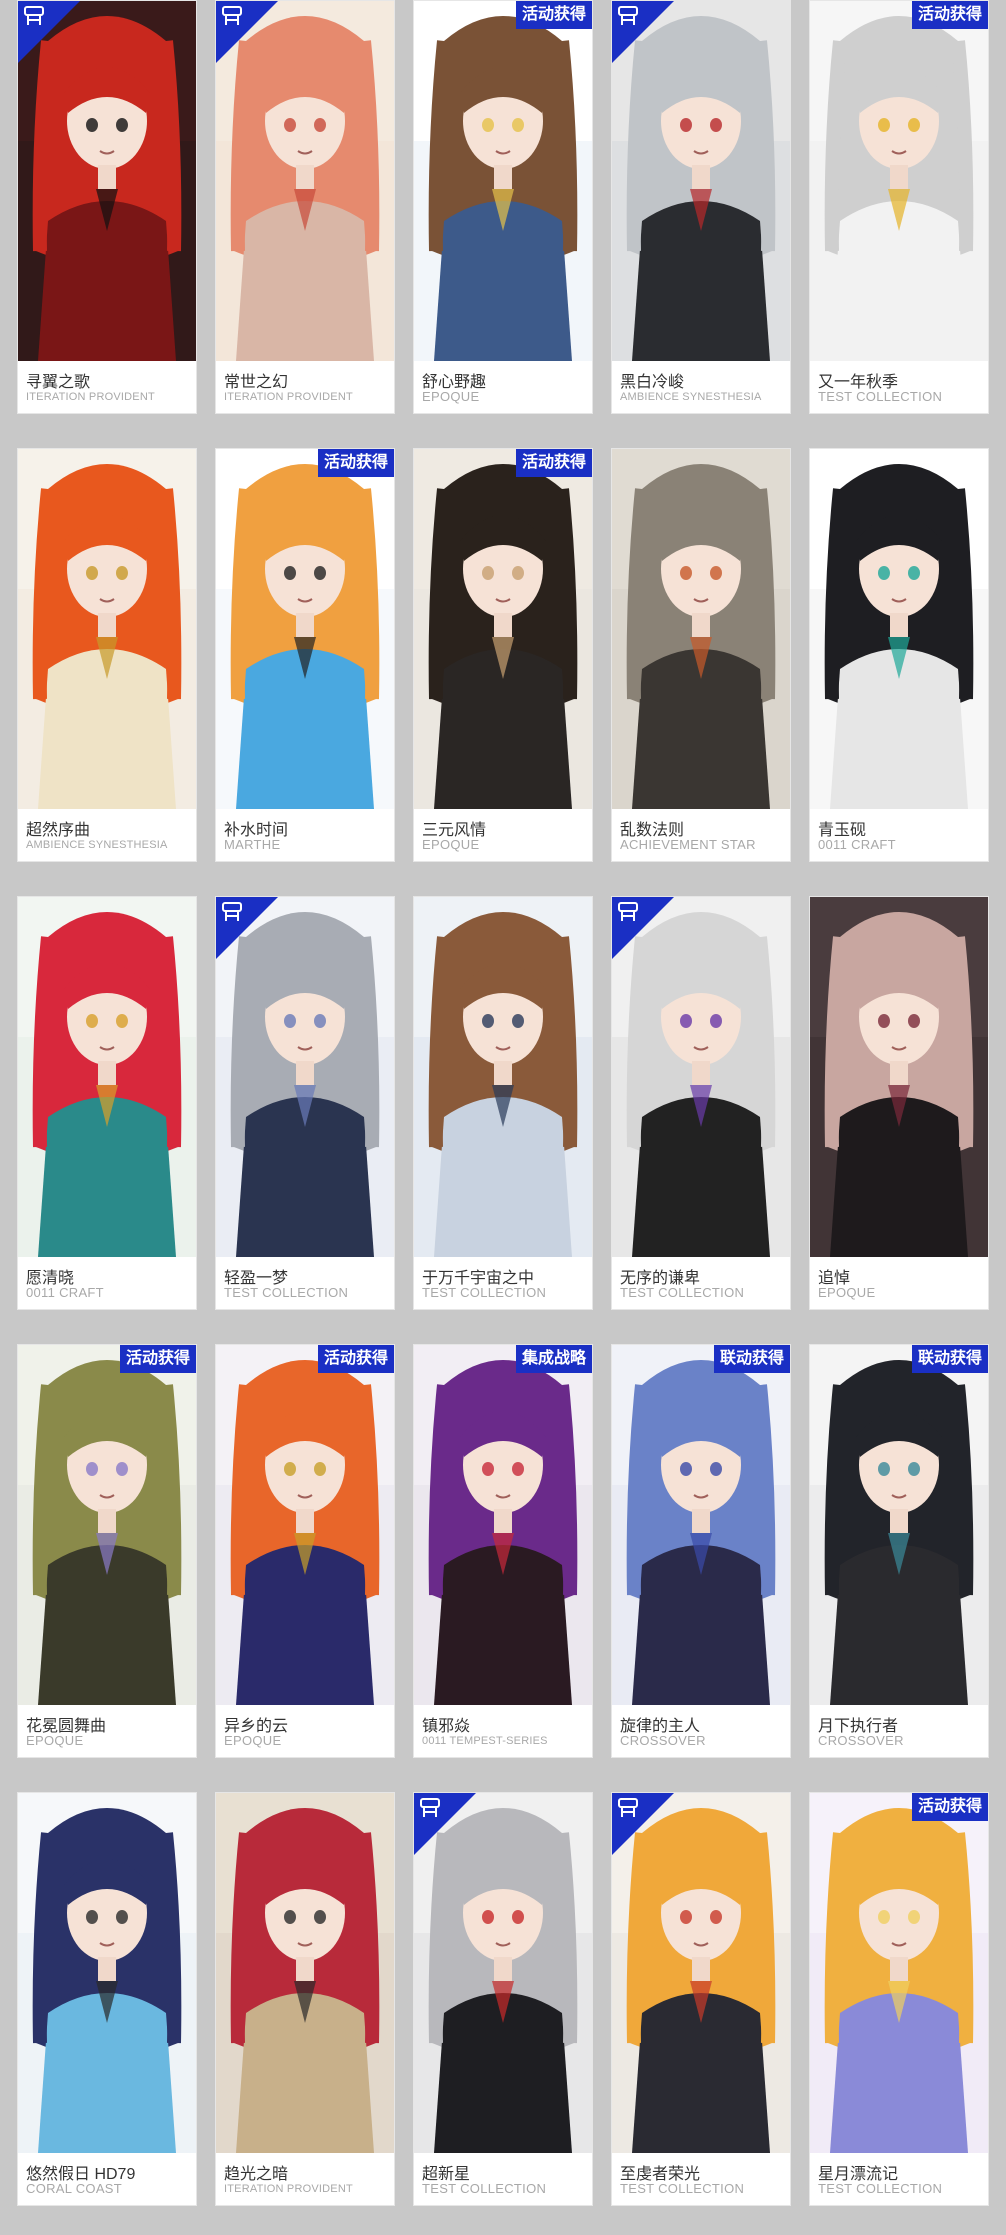  What do you see at coordinates (256, 2174) in the screenshot?
I see `skin-name: 趋光之暗` at bounding box center [256, 2174].